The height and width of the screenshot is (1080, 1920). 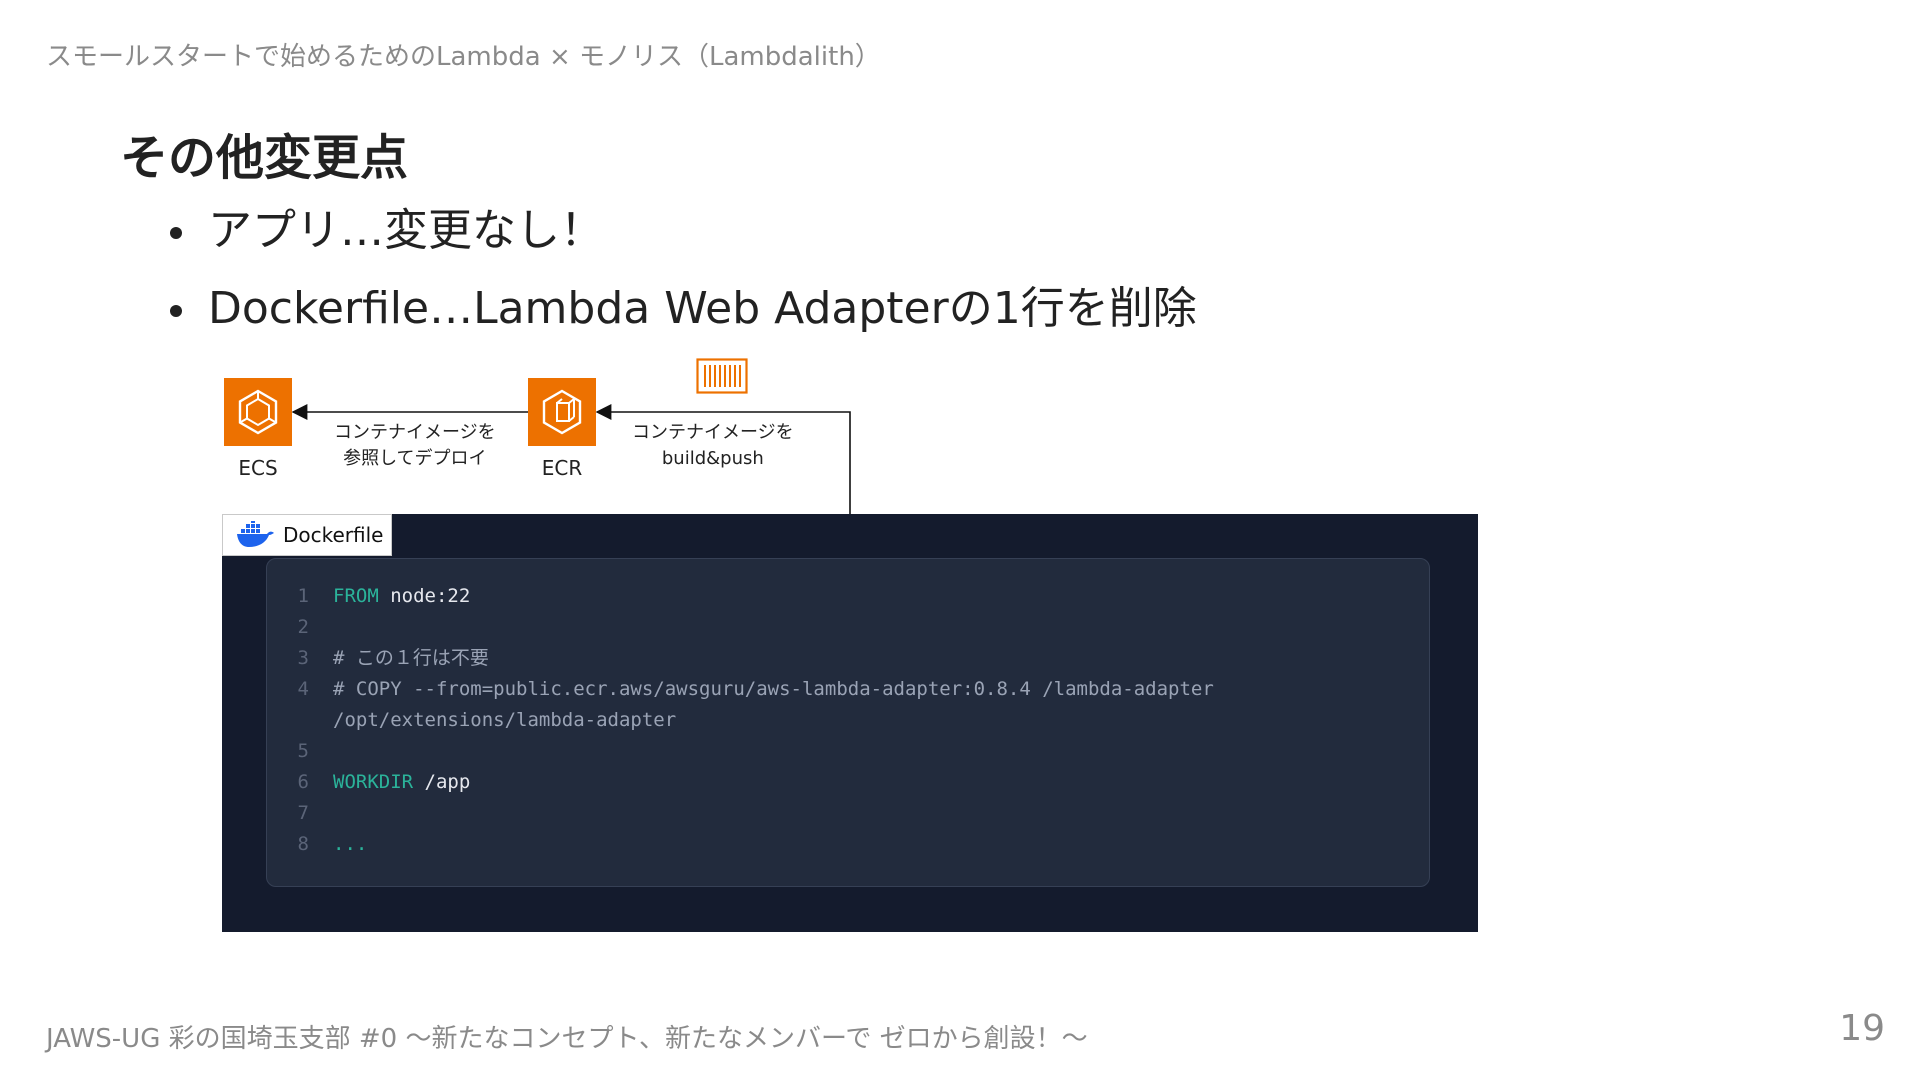 What do you see at coordinates (681, 309) in the screenshot?
I see `bullet-item: Dockerfile…Lambda Web Adapterの1行を削除` at bounding box center [681, 309].